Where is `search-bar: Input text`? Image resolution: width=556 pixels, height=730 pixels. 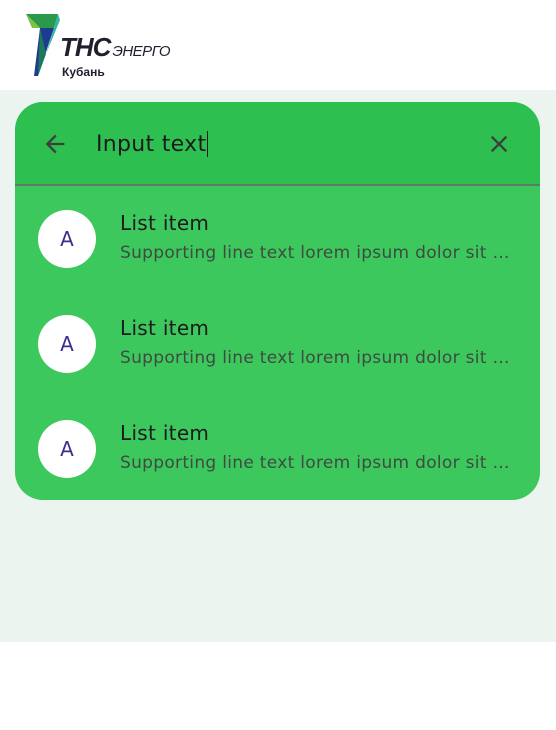 search-bar: Input text is located at coordinates (277, 143).